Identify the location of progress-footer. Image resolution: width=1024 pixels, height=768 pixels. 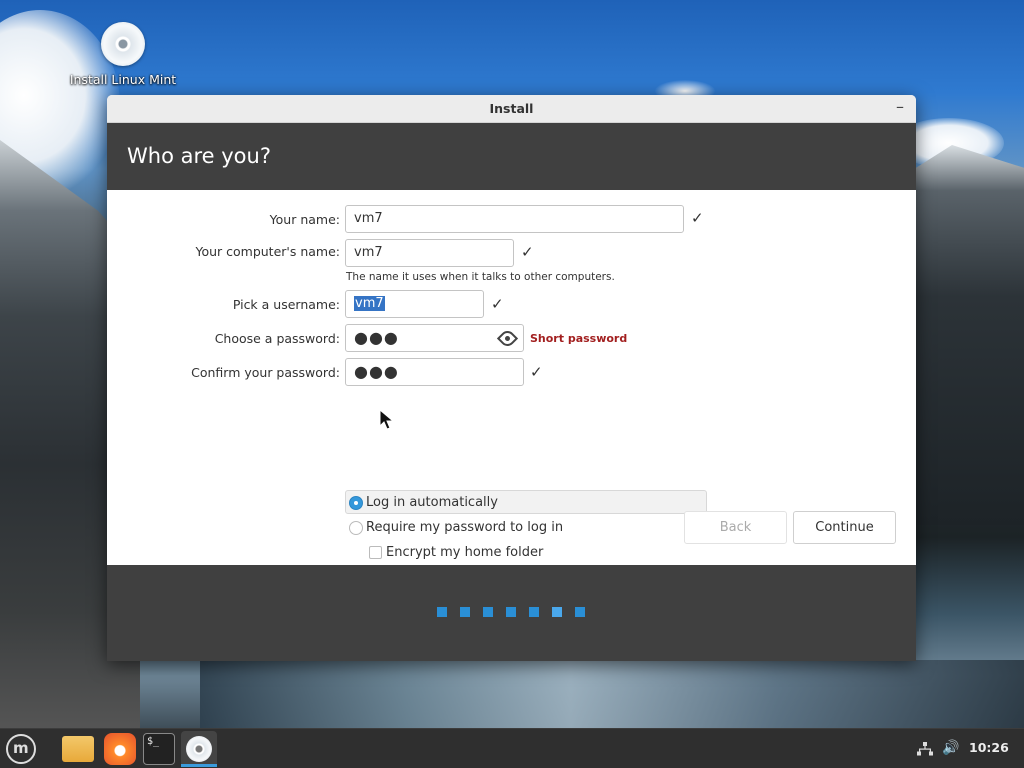
(511, 613).